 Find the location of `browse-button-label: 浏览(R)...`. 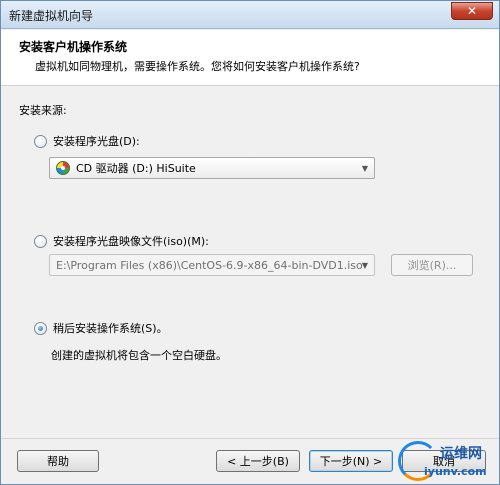

browse-button-label: 浏览(R)... is located at coordinates (432, 265).